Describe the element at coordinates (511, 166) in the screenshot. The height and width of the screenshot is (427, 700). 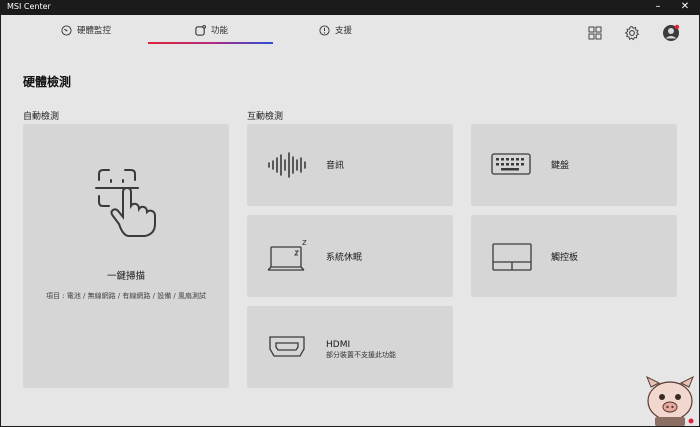
I see `keyboard-icon` at that location.